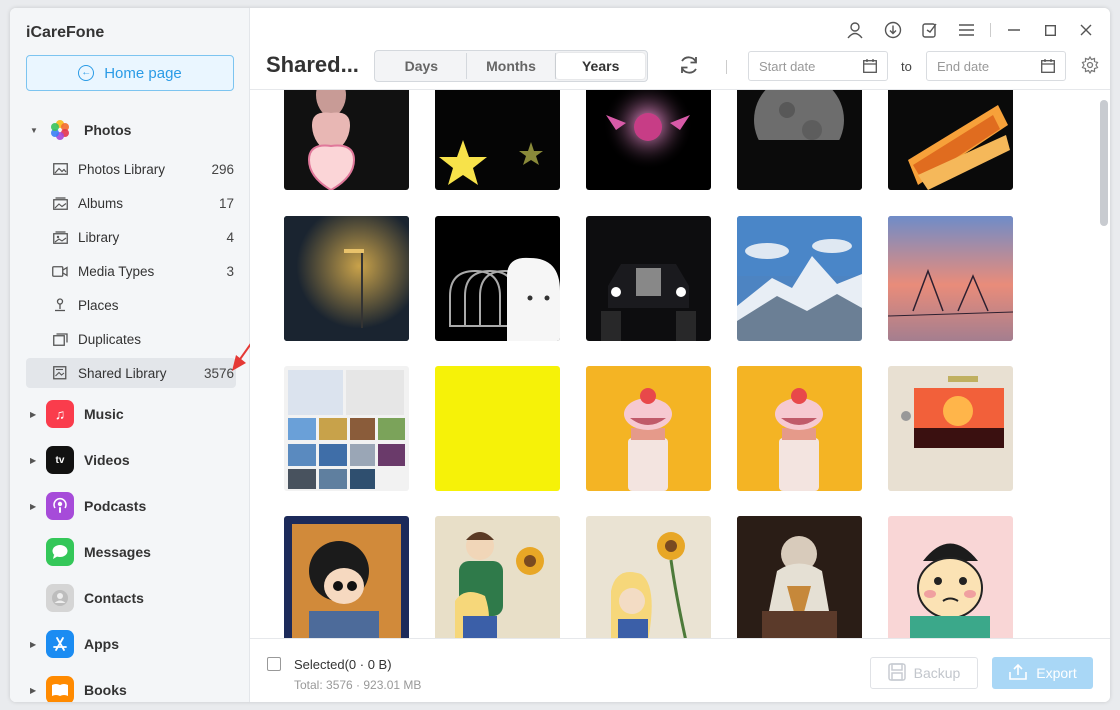  I want to click on sidebar-item-places: Places, so click(131, 305).